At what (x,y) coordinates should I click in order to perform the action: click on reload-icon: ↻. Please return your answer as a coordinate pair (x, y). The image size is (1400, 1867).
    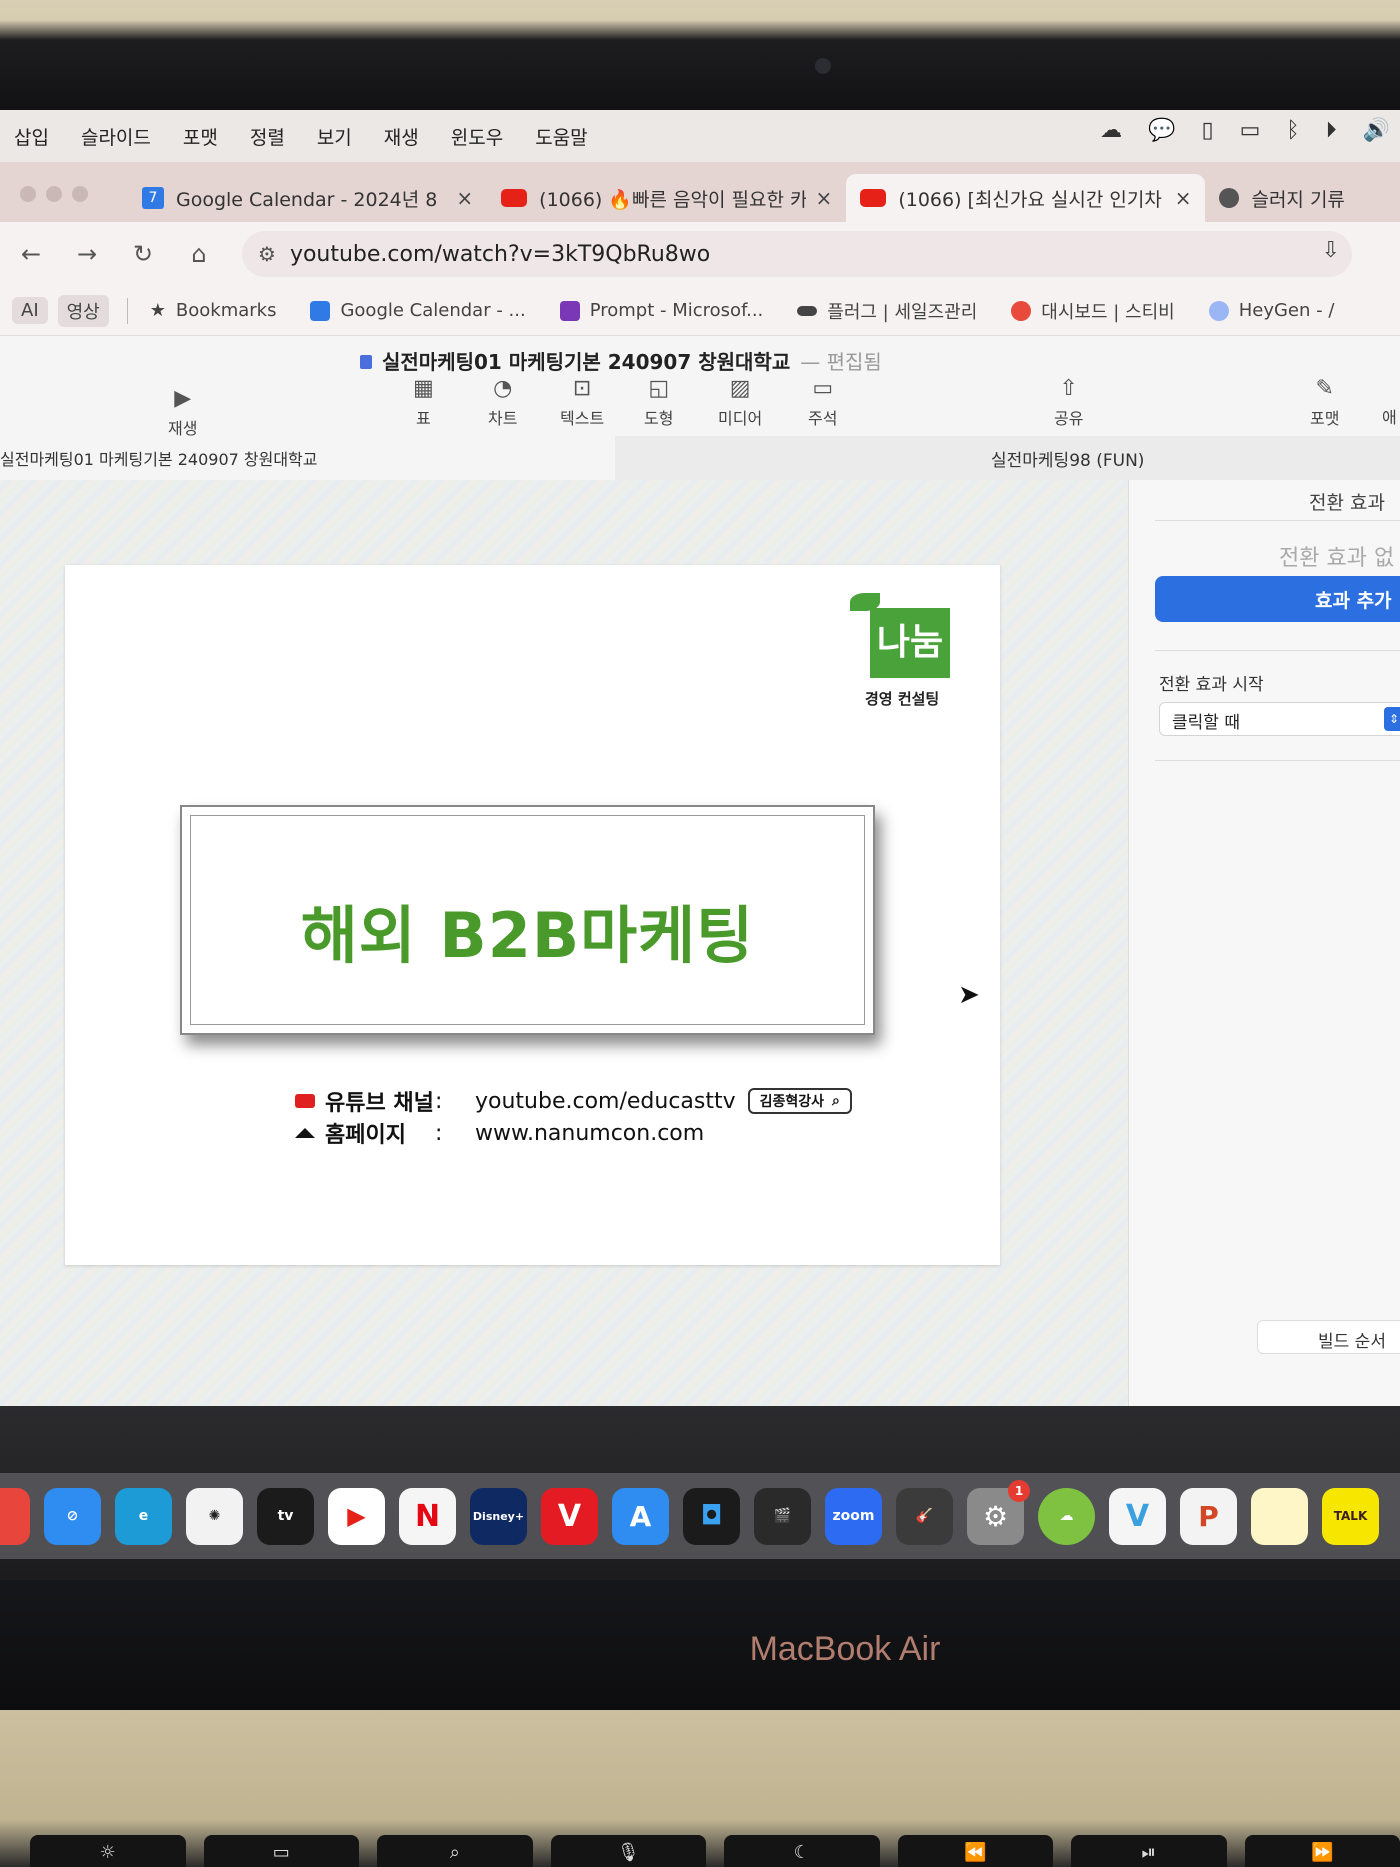
    Looking at the image, I should click on (143, 254).